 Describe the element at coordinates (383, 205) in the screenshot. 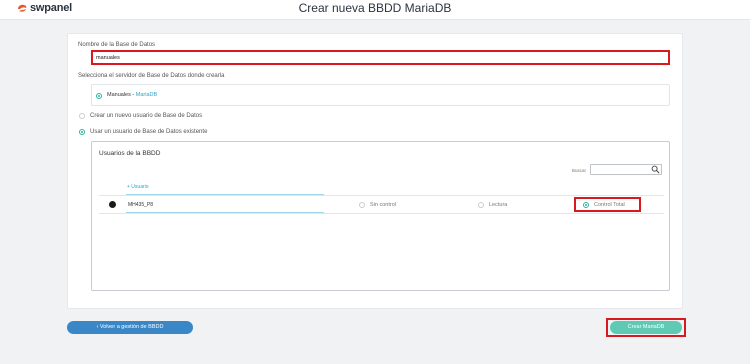

I see `perm-none-label: Sin control` at that location.